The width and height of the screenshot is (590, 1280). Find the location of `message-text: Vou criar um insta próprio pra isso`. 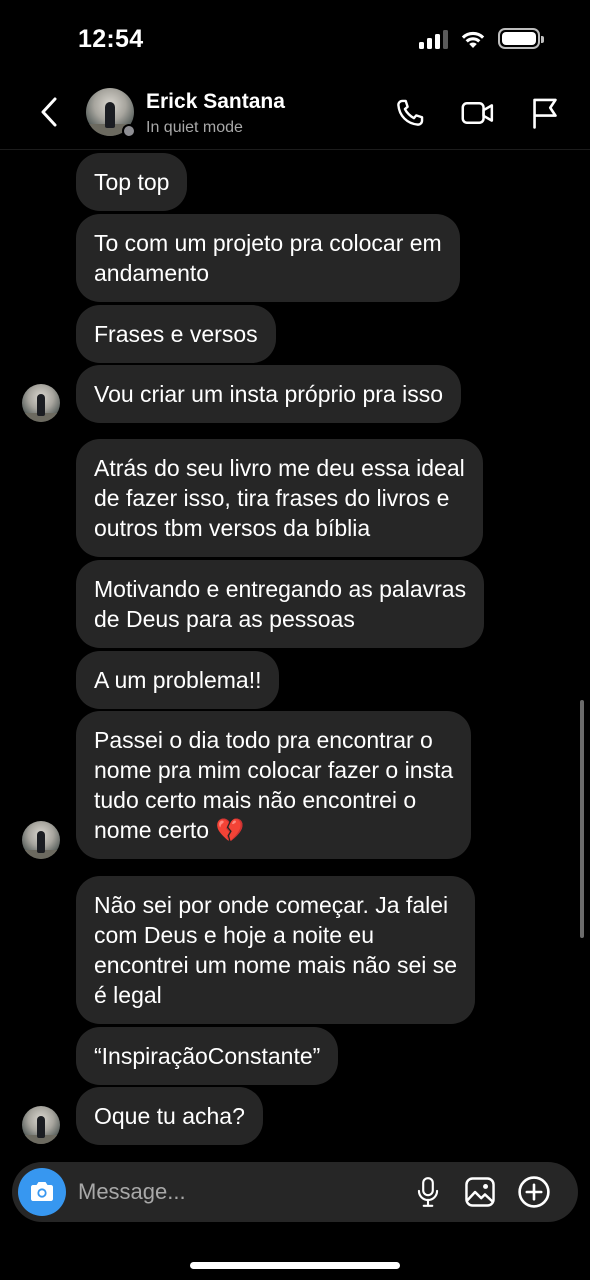

message-text: Vou criar um insta próprio pra isso is located at coordinates (268, 394).